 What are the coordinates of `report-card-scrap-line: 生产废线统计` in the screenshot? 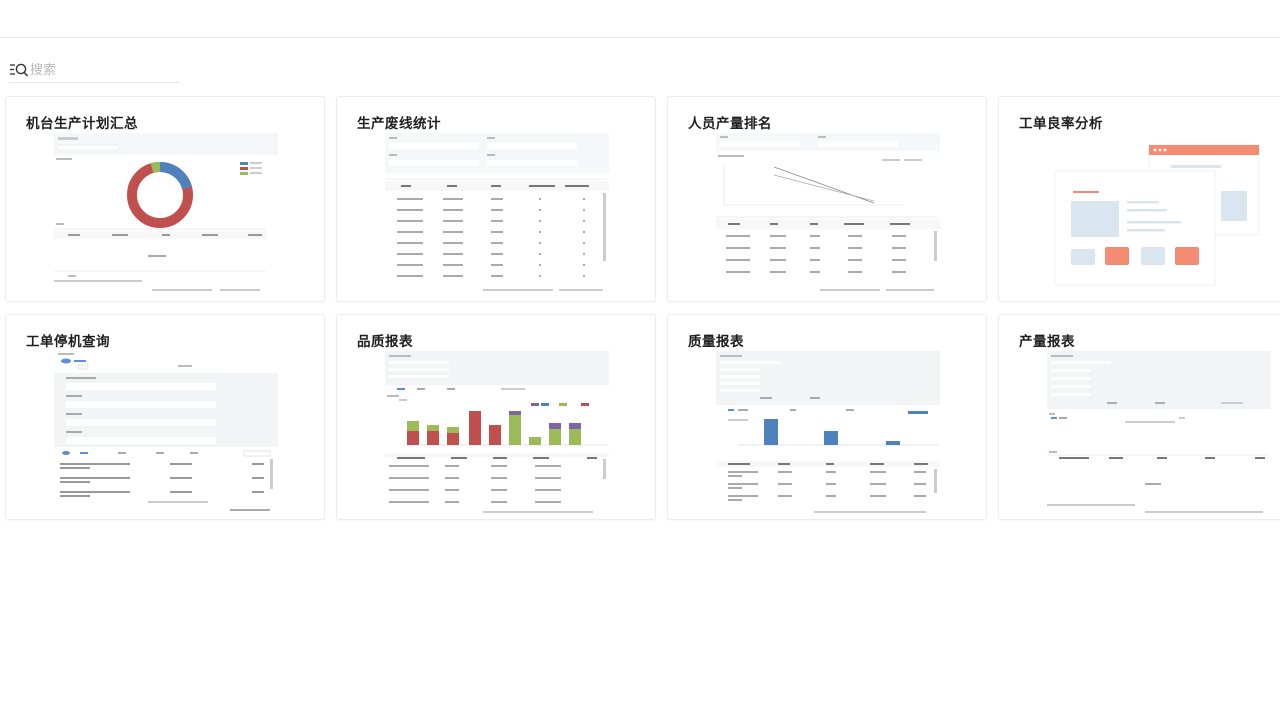 It's located at (496, 199).